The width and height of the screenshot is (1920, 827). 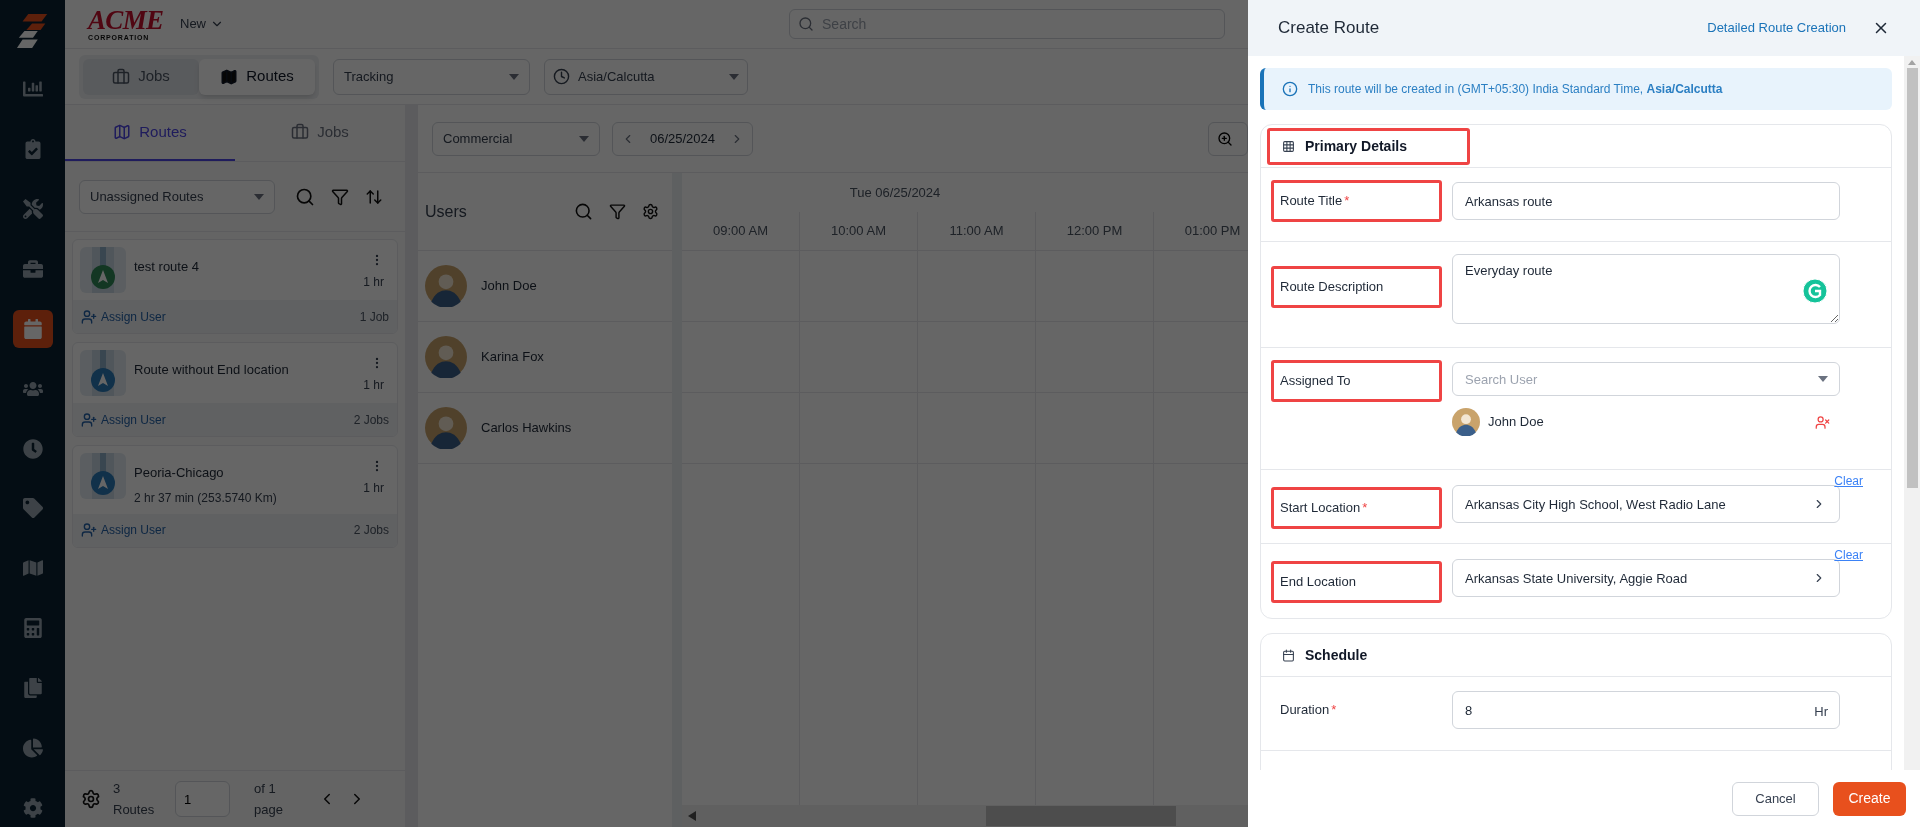 I want to click on field-label: Start Location*, so click(x=1356, y=508).